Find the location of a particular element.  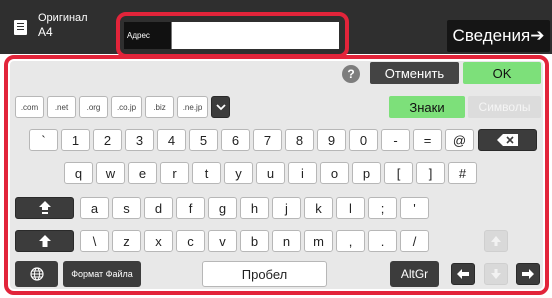

arrow-left-icon is located at coordinates (463, 274).